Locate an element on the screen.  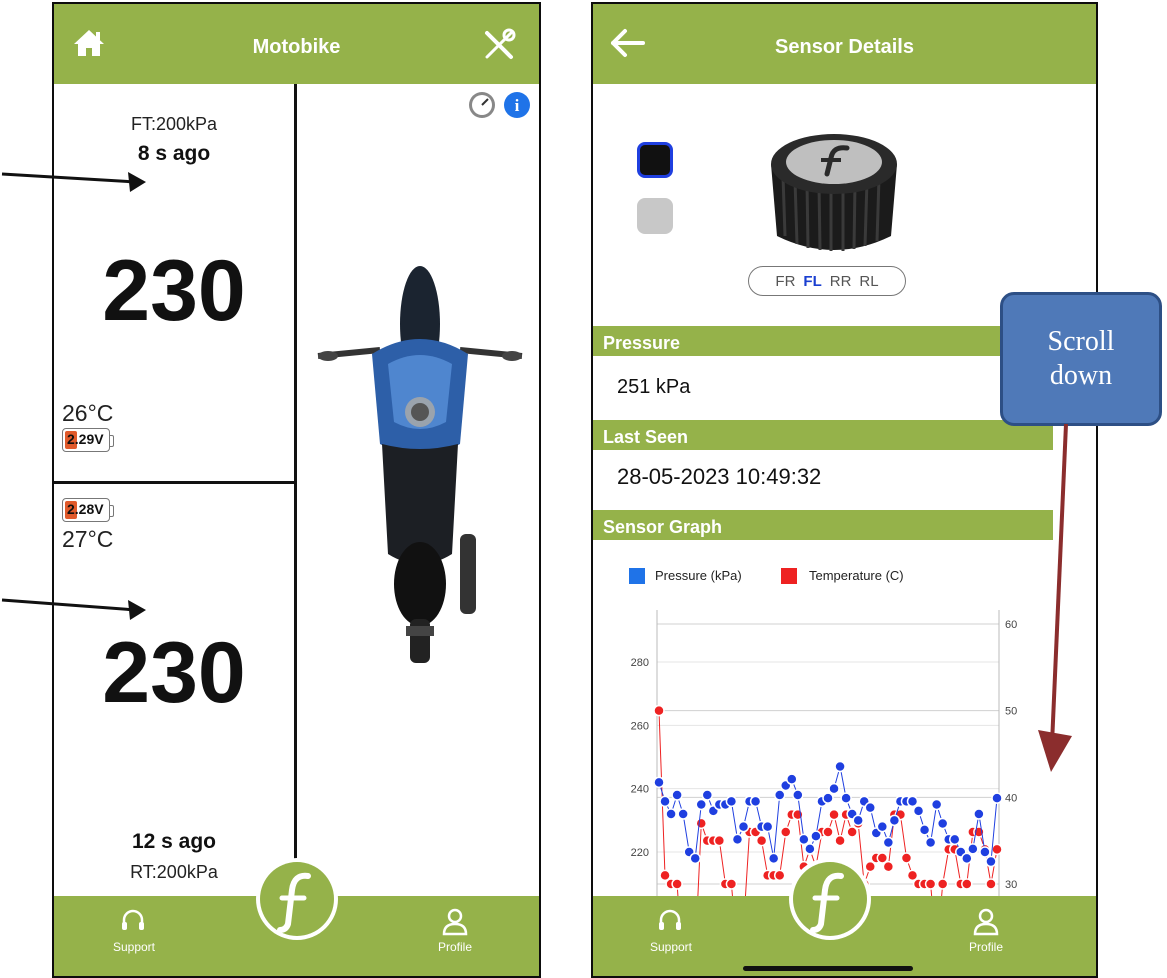
home-indicator is located at coordinates (828, 968).